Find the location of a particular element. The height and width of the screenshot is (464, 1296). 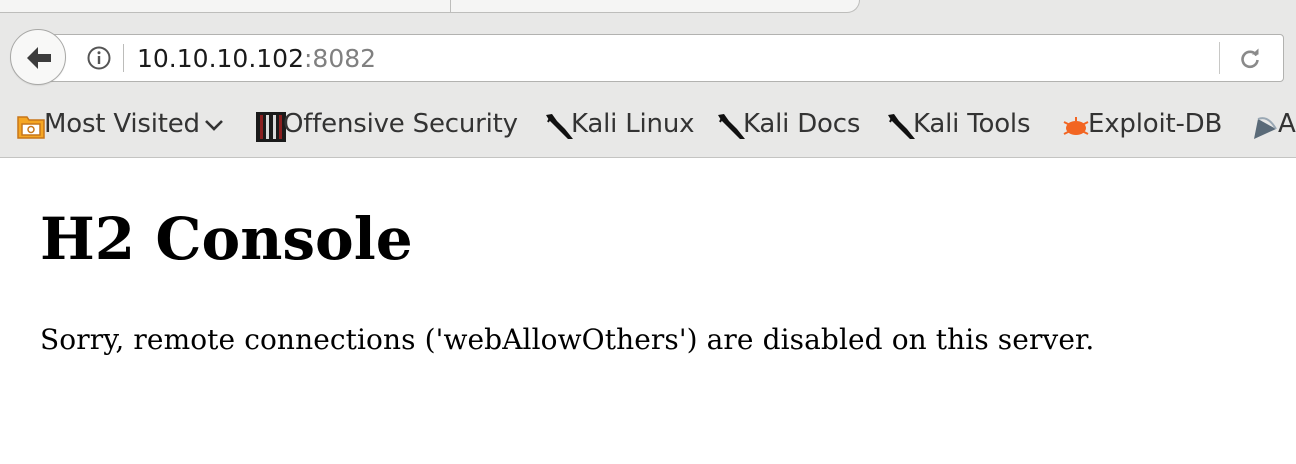

bookmark-label: Kali Linux is located at coordinates (633, 124).